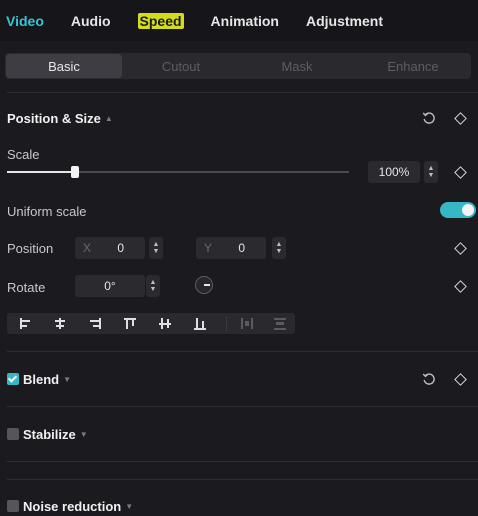 Image resolution: width=478 pixels, height=516 pixels. What do you see at coordinates (245, 21) in the screenshot?
I see `tab-animation: Animation` at bounding box center [245, 21].